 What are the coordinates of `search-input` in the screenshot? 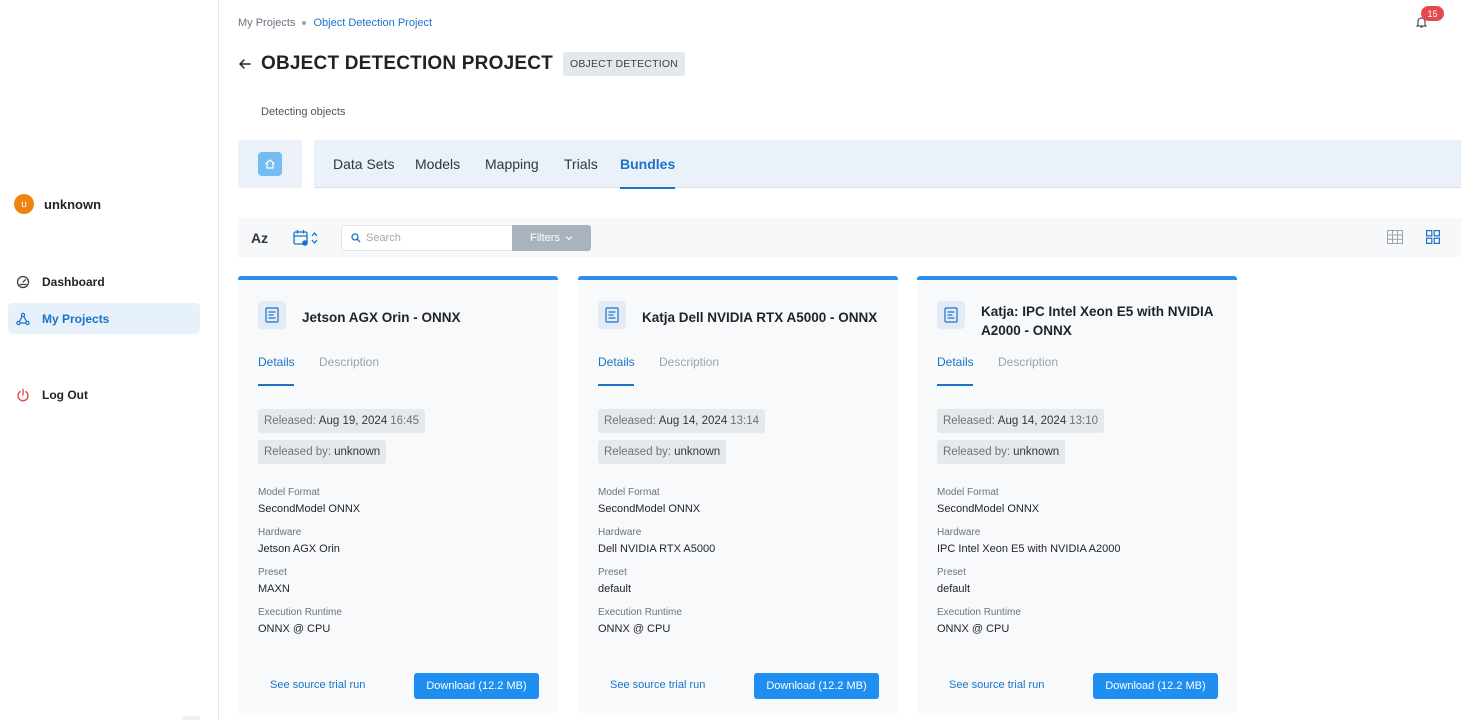 It's located at (436, 238).